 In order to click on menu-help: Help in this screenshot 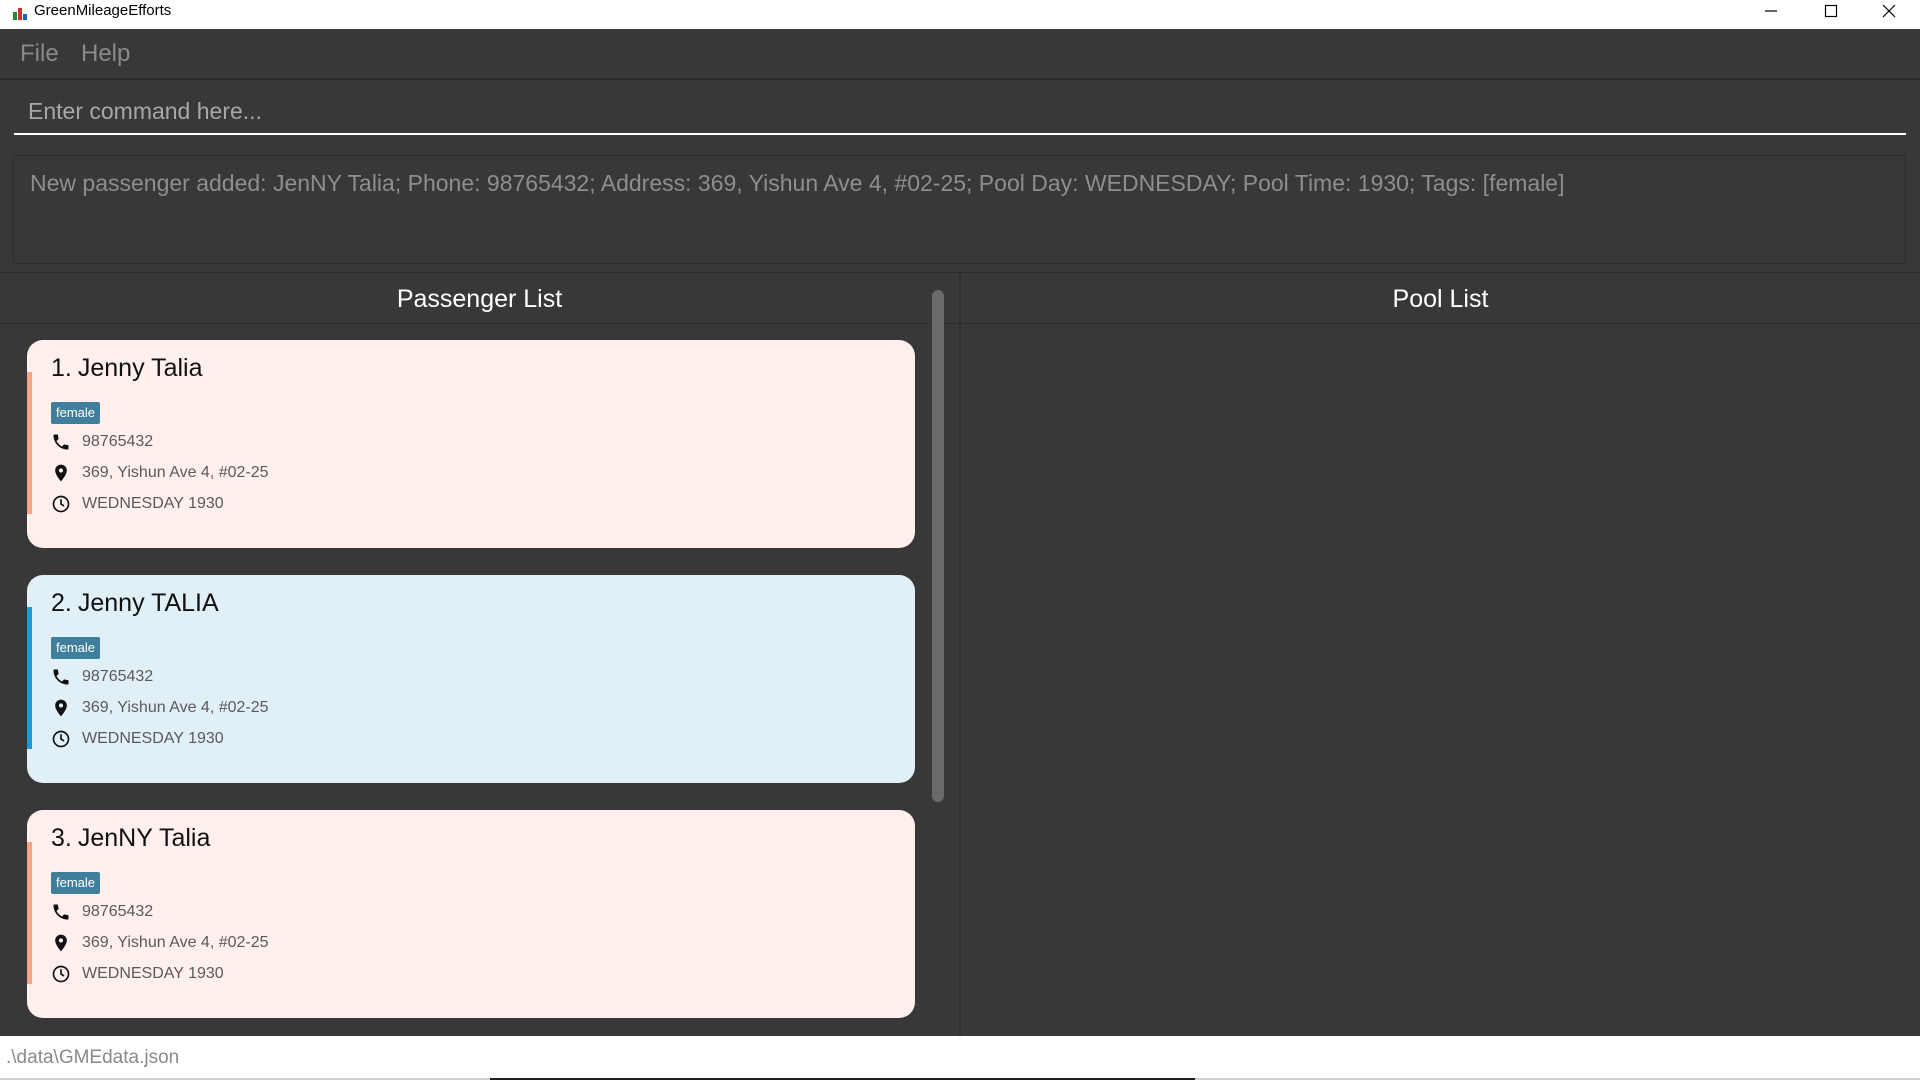, I will do `click(105, 54)`.